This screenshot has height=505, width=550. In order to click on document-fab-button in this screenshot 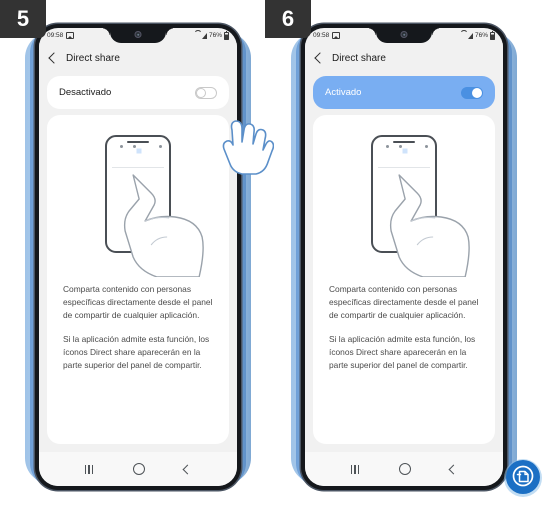, I will do `click(521, 476)`.